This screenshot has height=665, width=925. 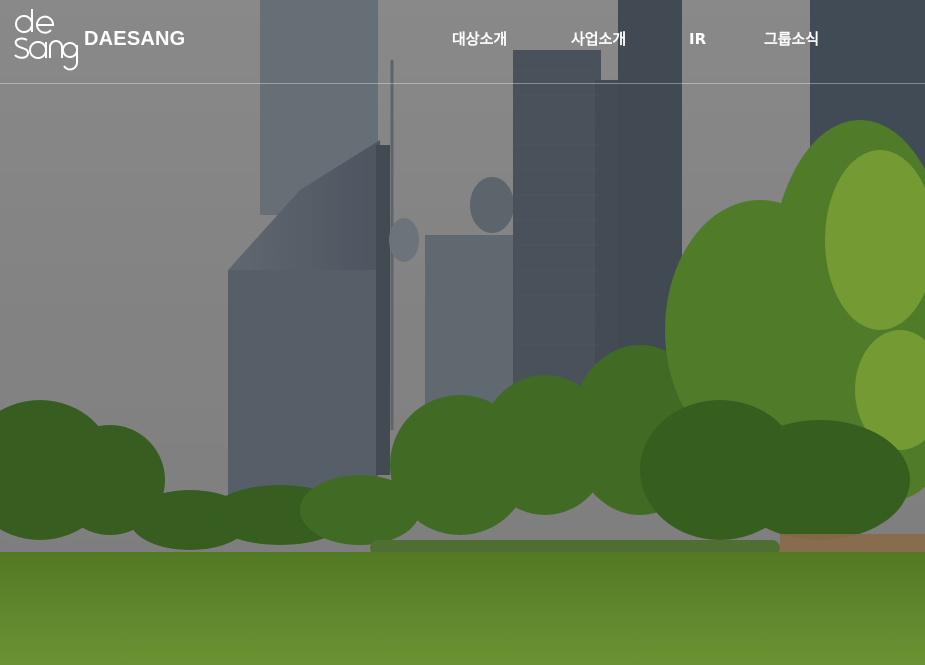 I want to click on site-header: DAESANG 대상소개 사업소개 IR 그룹소식, so click(x=462, y=42).